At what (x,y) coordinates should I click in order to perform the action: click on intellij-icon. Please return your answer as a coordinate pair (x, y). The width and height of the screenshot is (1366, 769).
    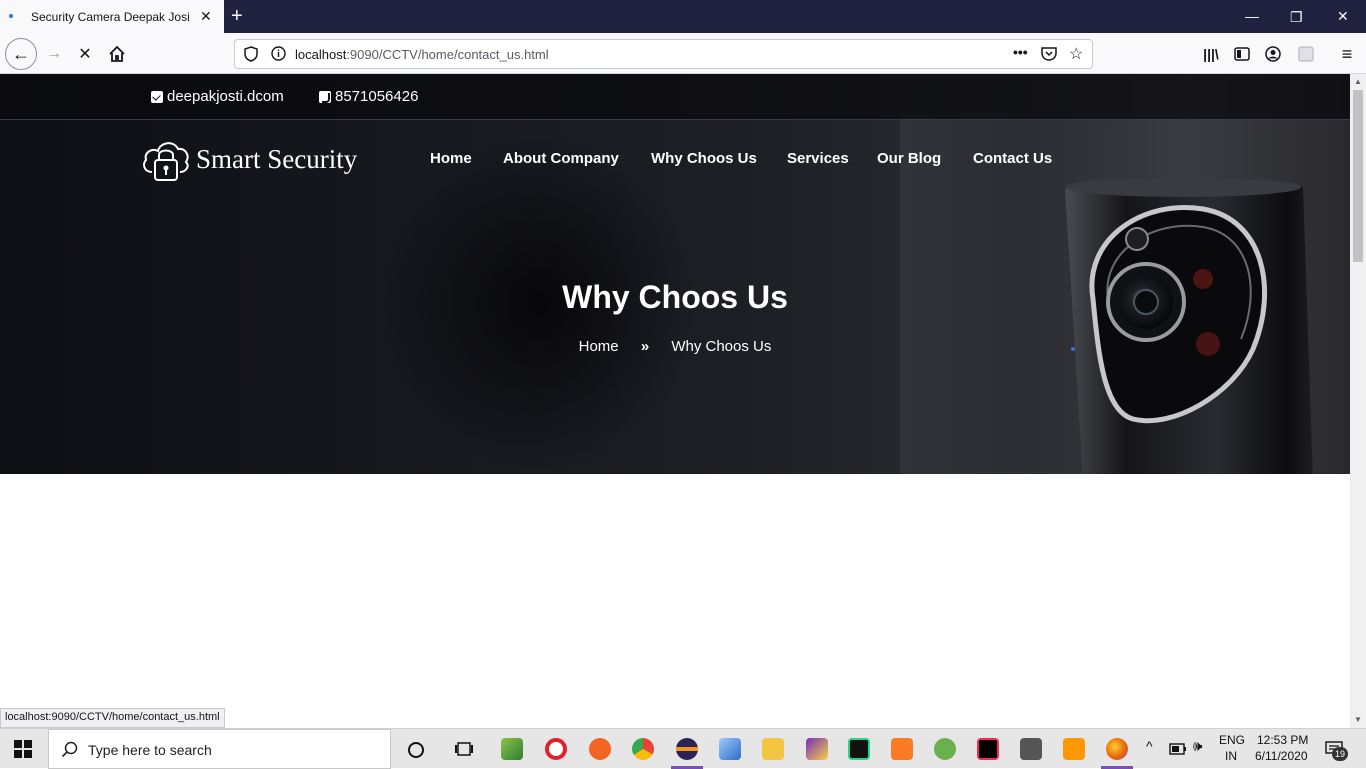
    Looking at the image, I should click on (988, 749).